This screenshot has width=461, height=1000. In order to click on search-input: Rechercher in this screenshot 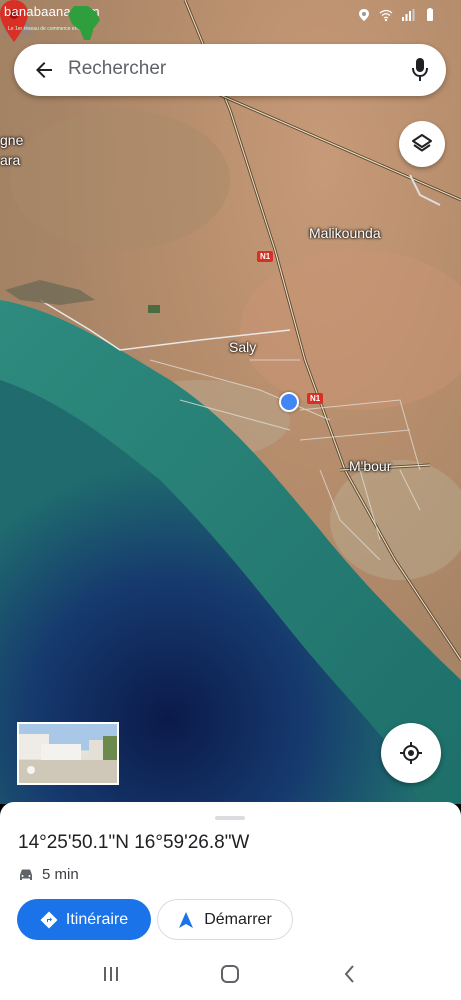, I will do `click(117, 69)`.